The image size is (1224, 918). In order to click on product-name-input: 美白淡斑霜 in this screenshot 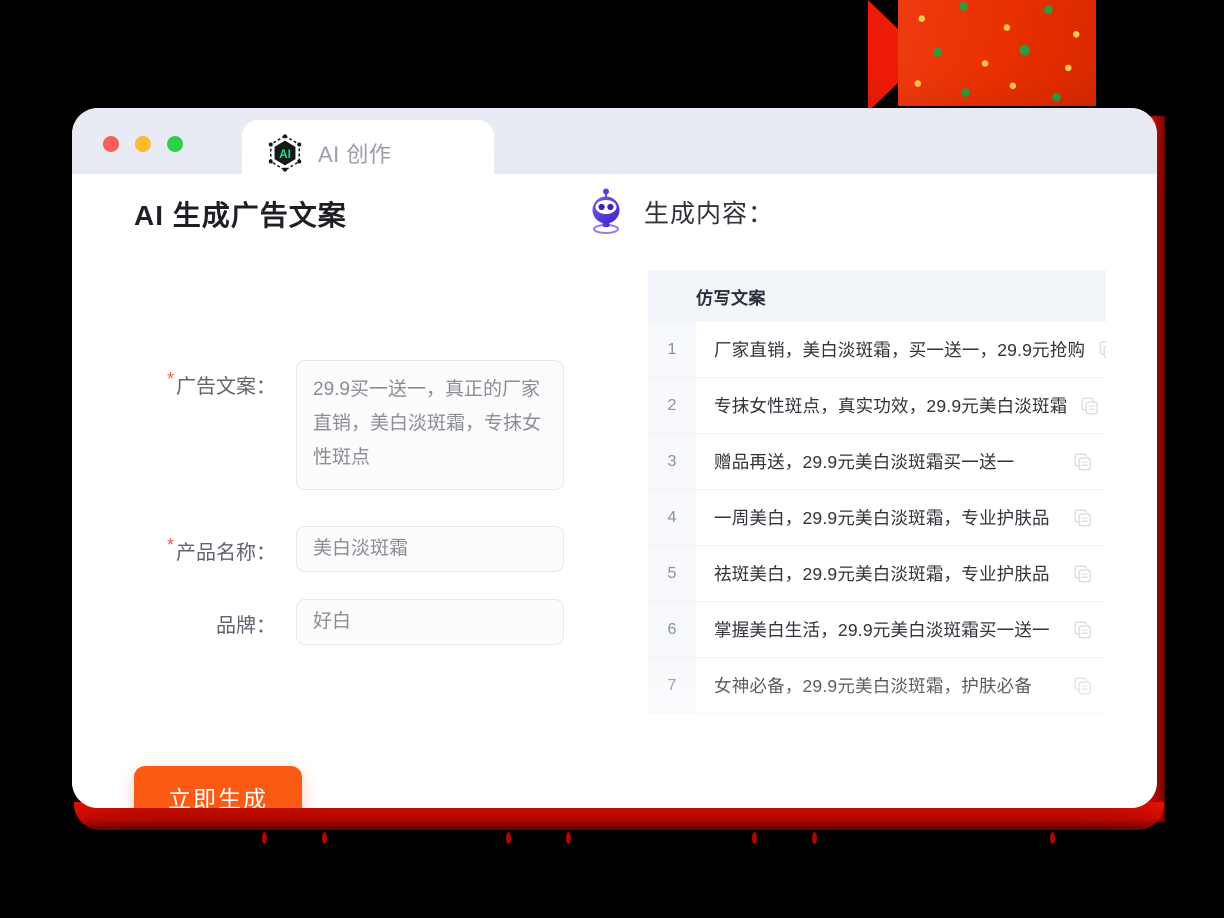, I will do `click(430, 549)`.